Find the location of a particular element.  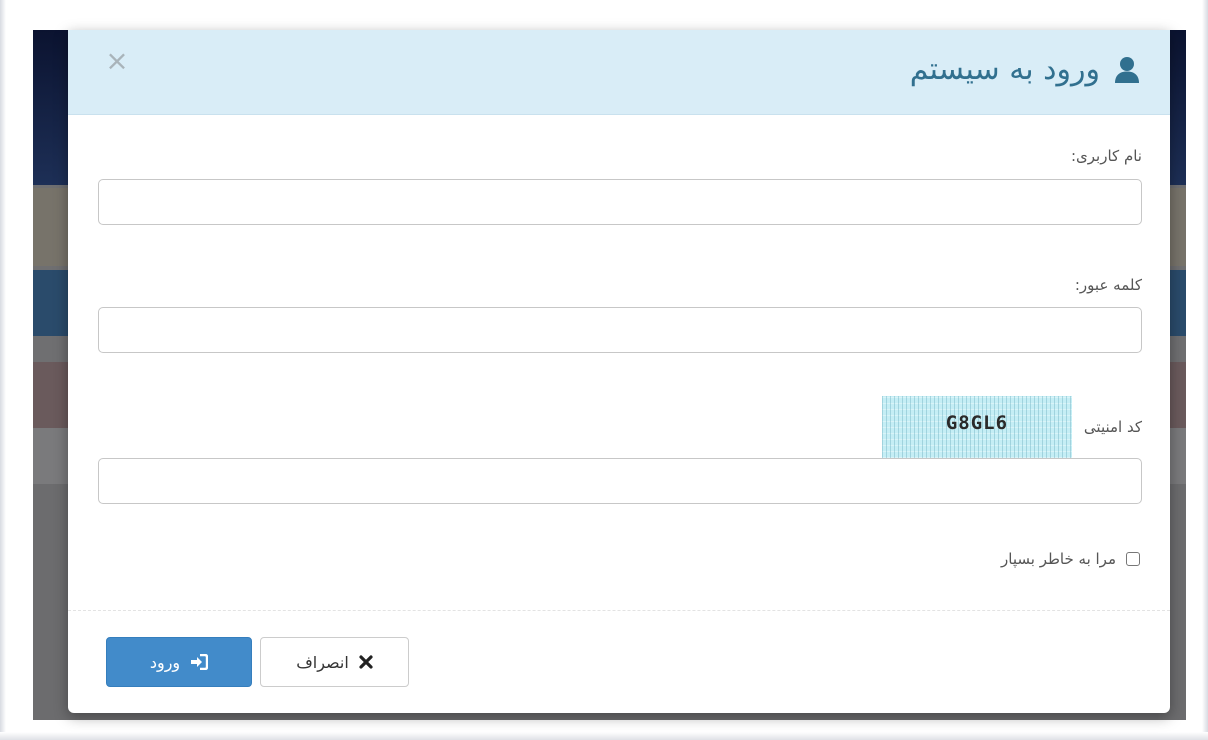

cancel-button: انصراف is located at coordinates (334, 662).